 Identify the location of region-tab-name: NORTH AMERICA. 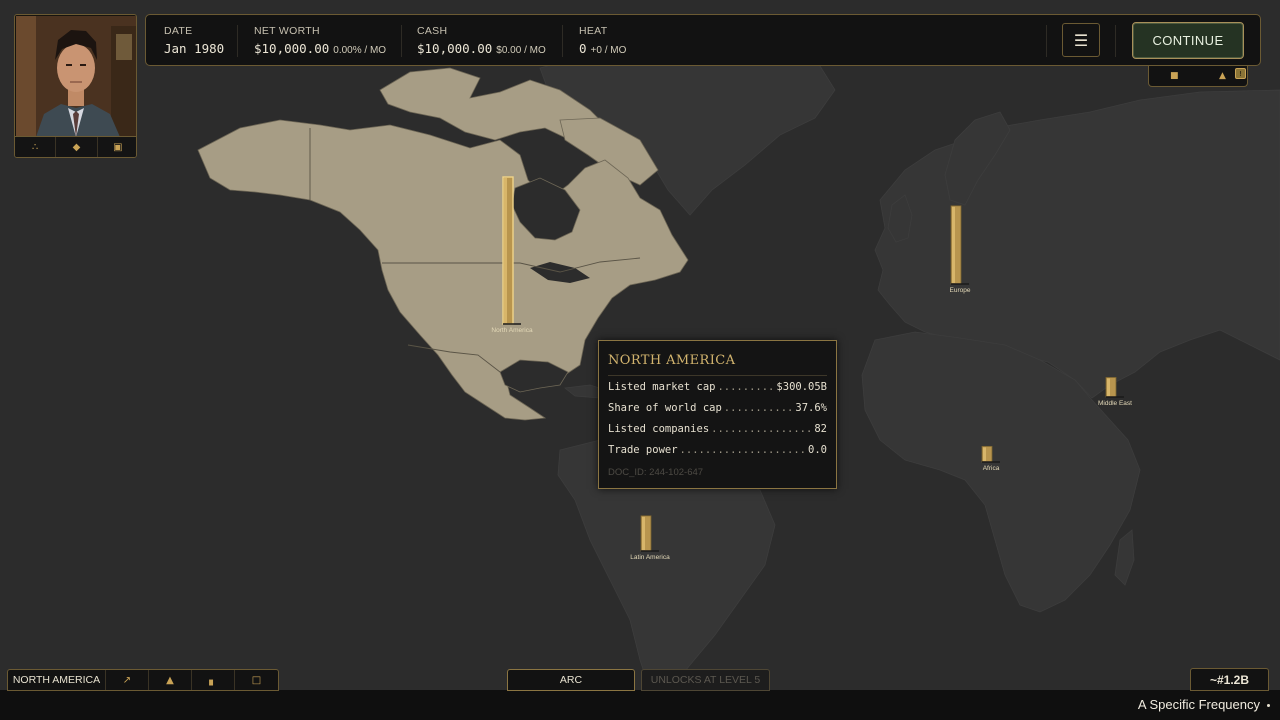
(57, 680).